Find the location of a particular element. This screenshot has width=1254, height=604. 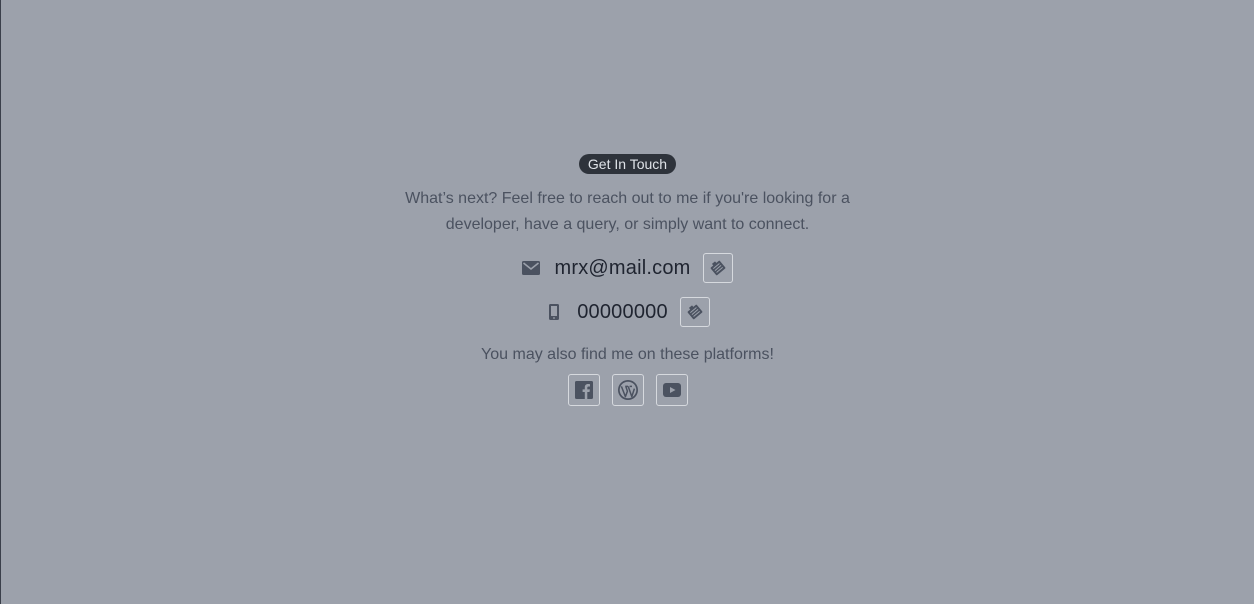

phone-number: 00000000 is located at coordinates (622, 312).